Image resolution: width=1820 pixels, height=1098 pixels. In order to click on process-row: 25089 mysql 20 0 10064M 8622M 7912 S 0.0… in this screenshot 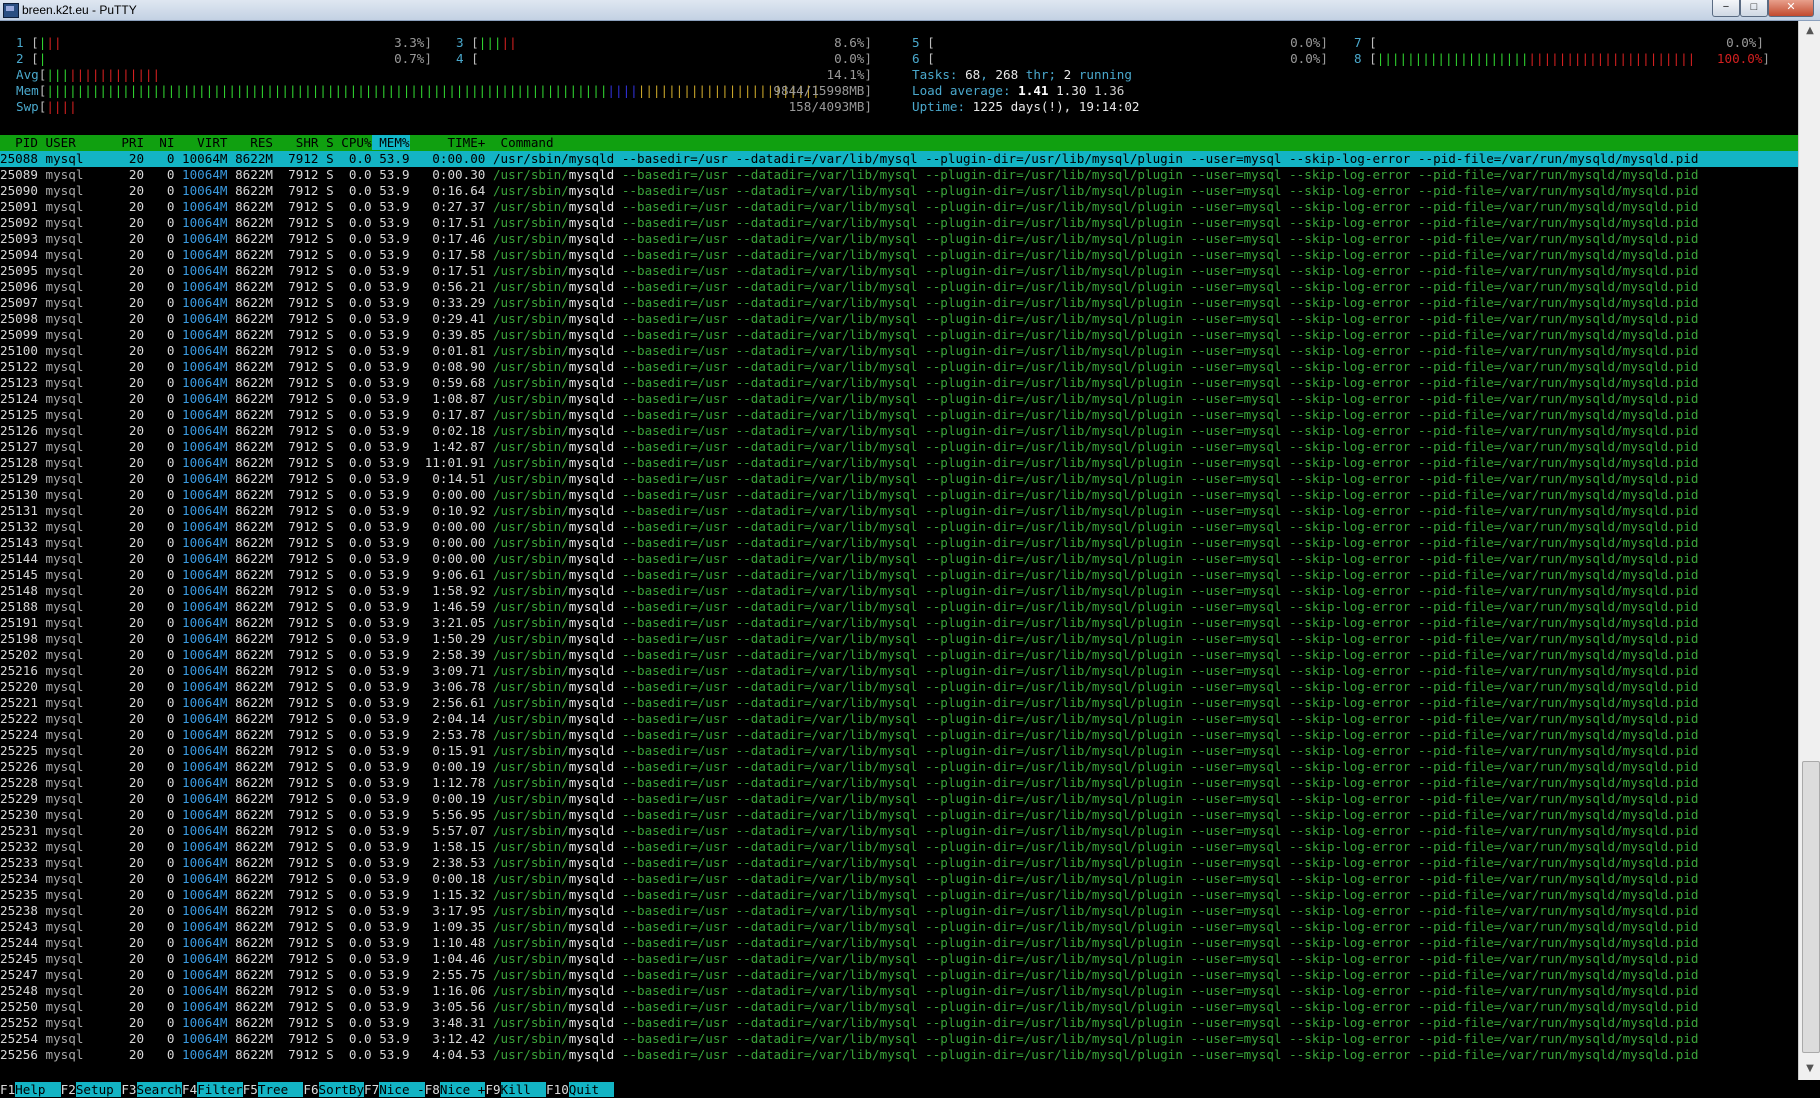, I will do `click(899, 175)`.